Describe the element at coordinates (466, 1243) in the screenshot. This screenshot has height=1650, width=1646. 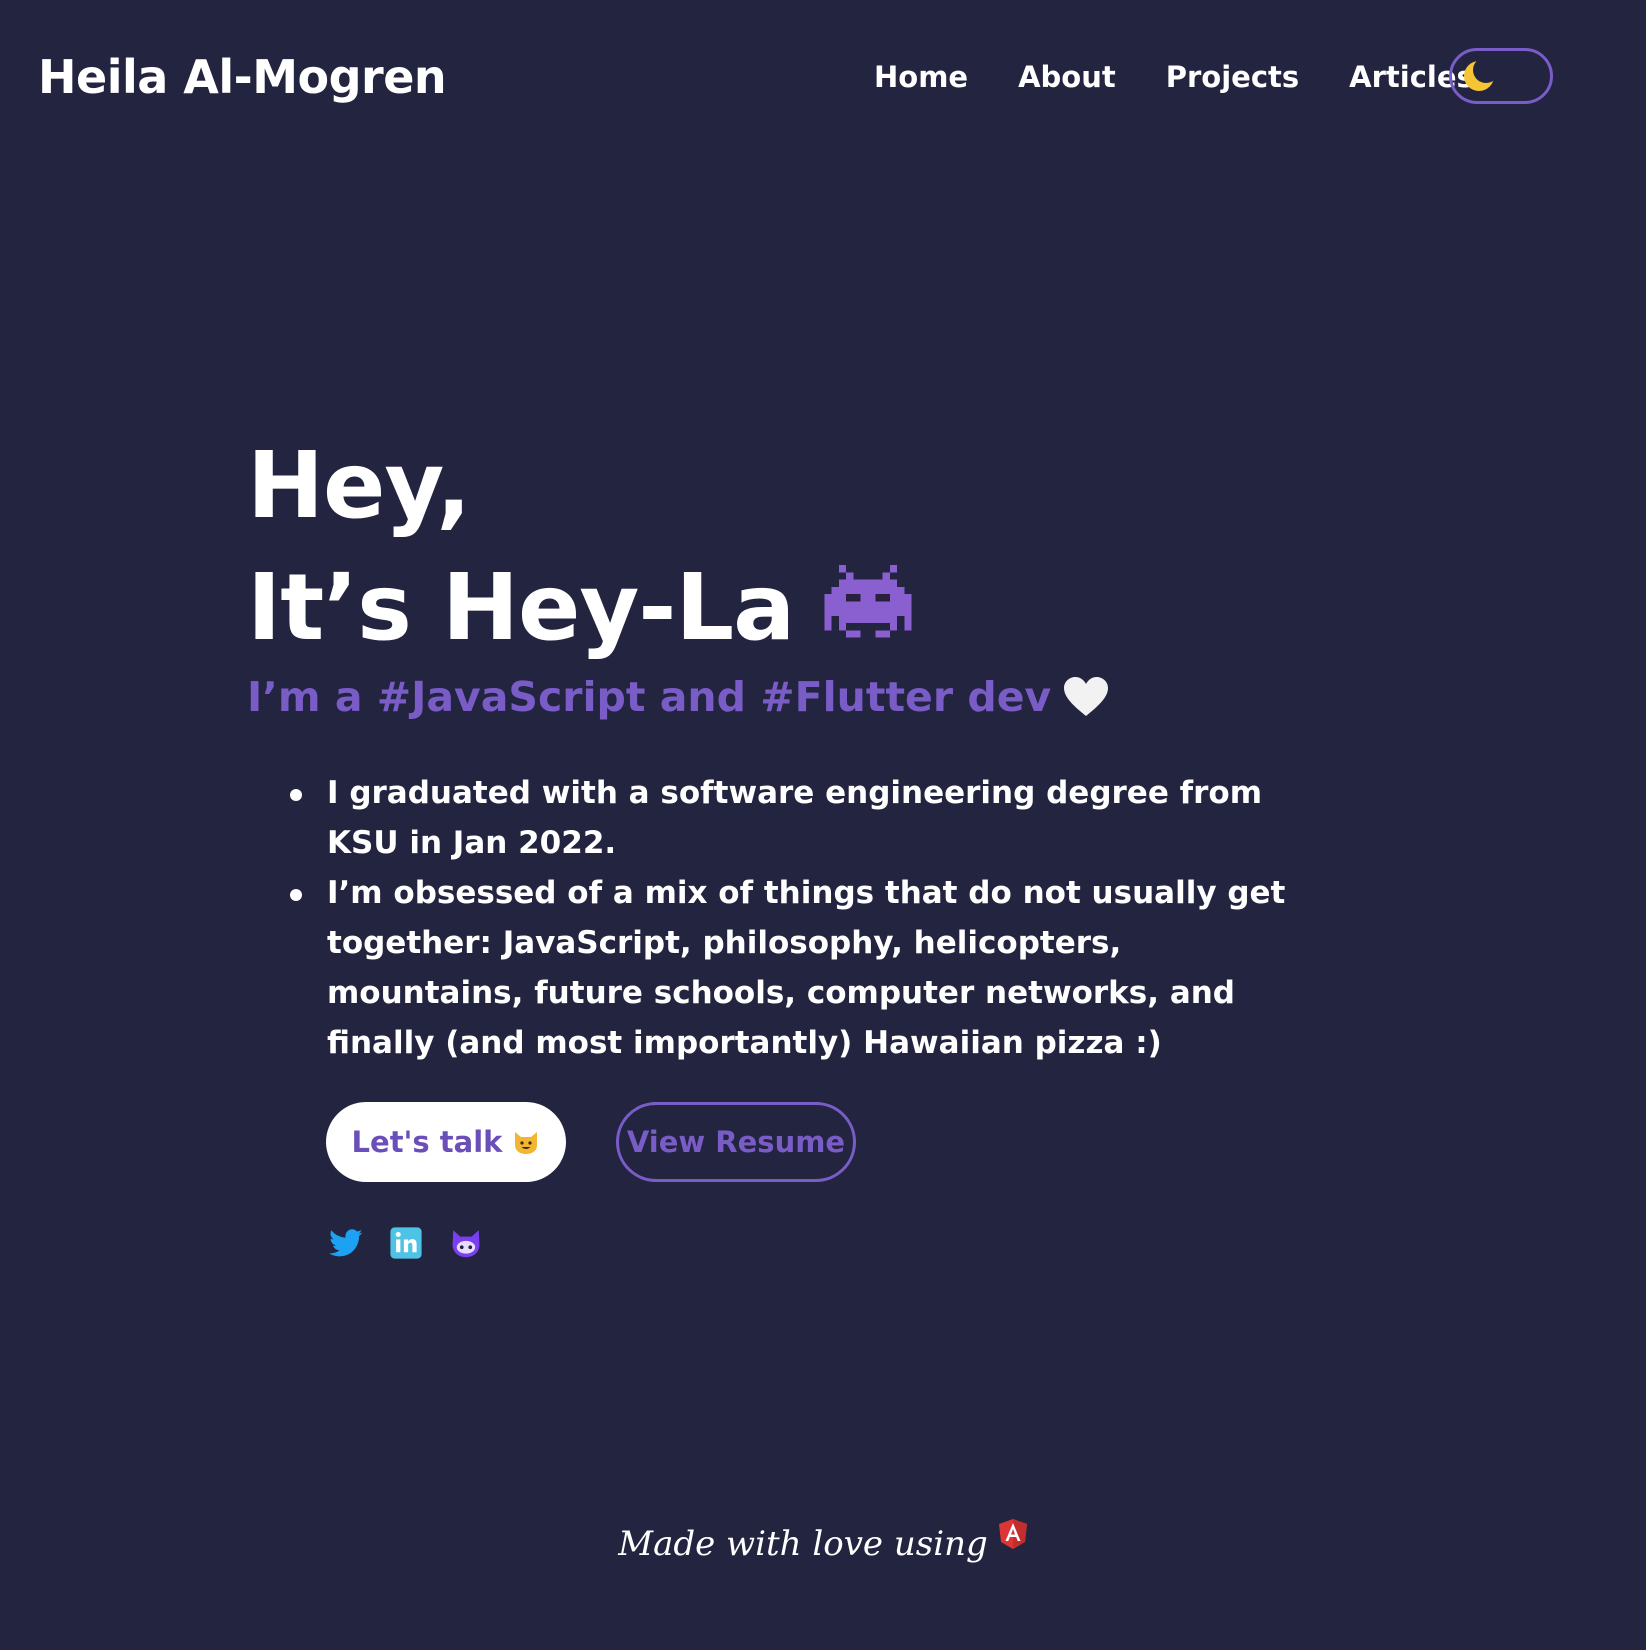
I see `github-icon` at that location.